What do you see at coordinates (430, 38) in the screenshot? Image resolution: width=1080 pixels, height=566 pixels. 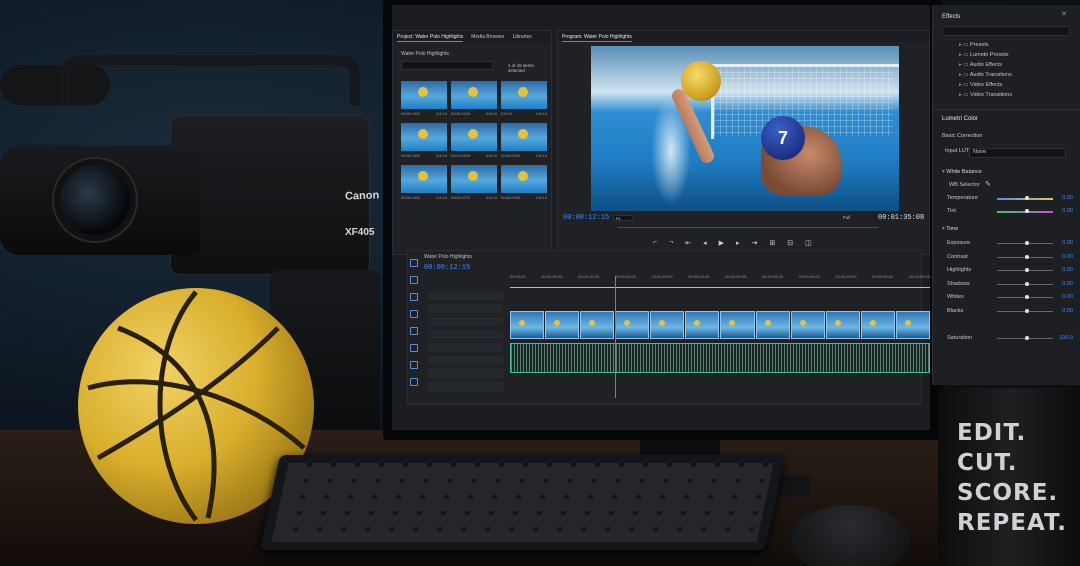 I see `tab-project: Project: Water Polo Highlights` at bounding box center [430, 38].